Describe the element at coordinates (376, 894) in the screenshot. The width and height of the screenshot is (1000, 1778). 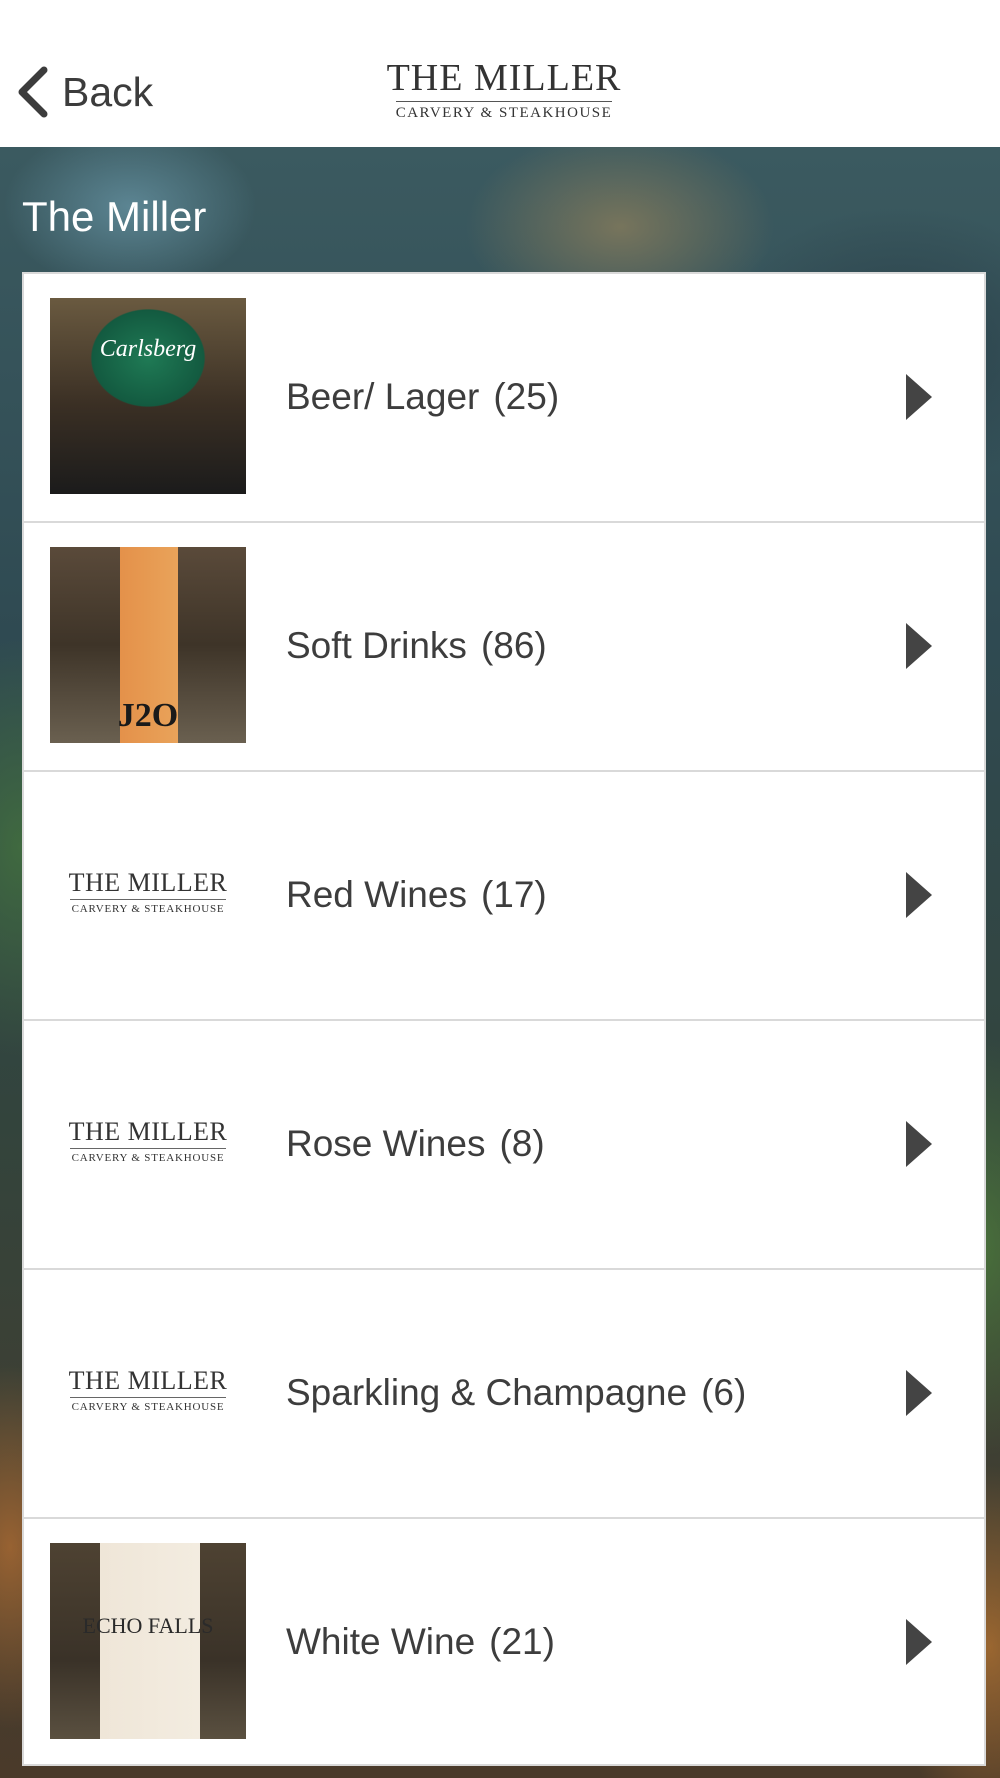
I see `category-name: Red Wines` at that location.